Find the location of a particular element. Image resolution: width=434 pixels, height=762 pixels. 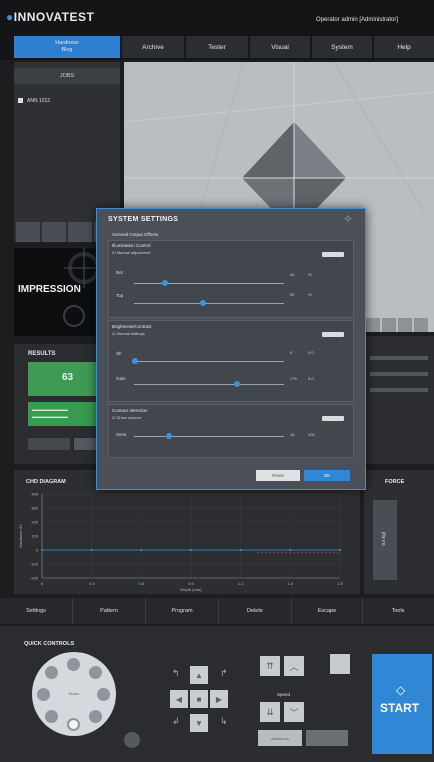

innovatest-logo: ●INNOVATEST is located at coordinates (50, 17).